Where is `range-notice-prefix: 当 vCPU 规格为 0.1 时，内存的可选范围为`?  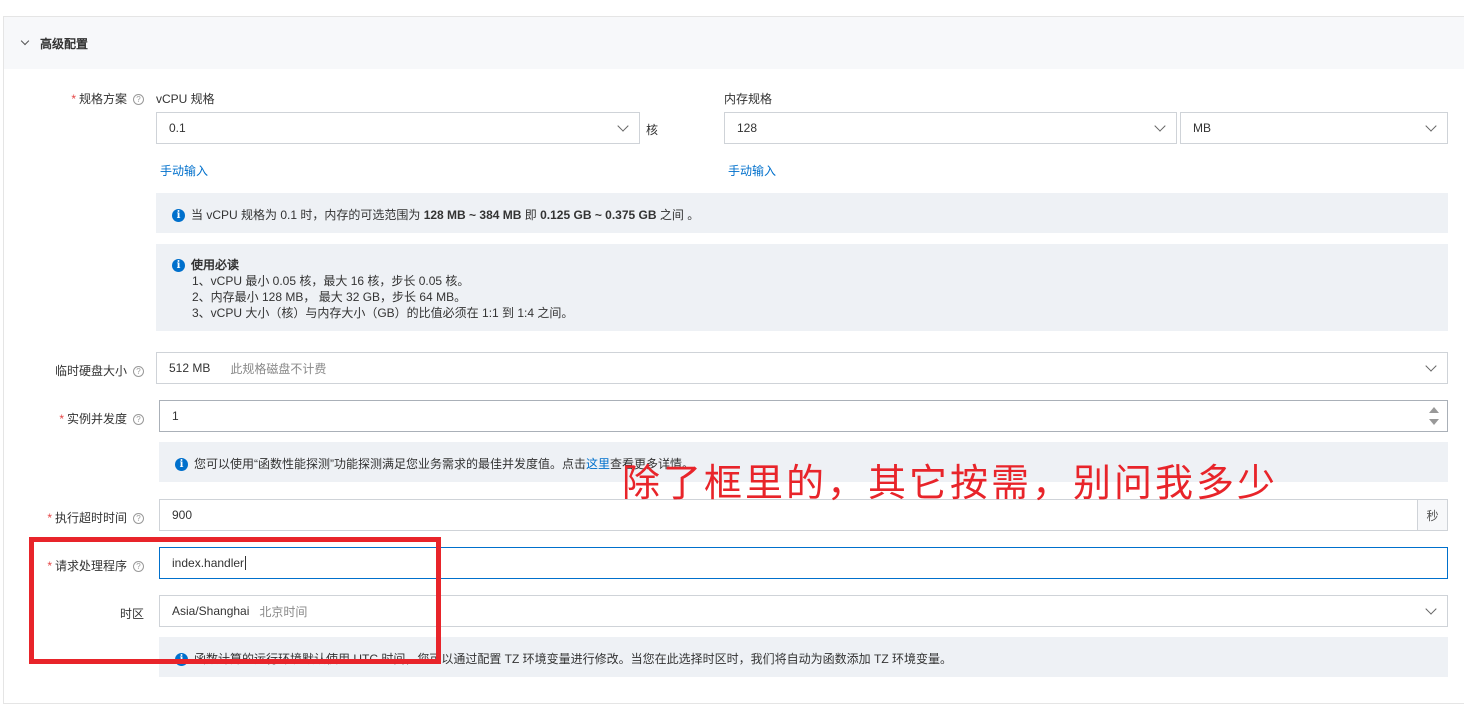
range-notice-prefix: 当 vCPU 规格为 0.1 时，内存的可选范围为 is located at coordinates (306, 215).